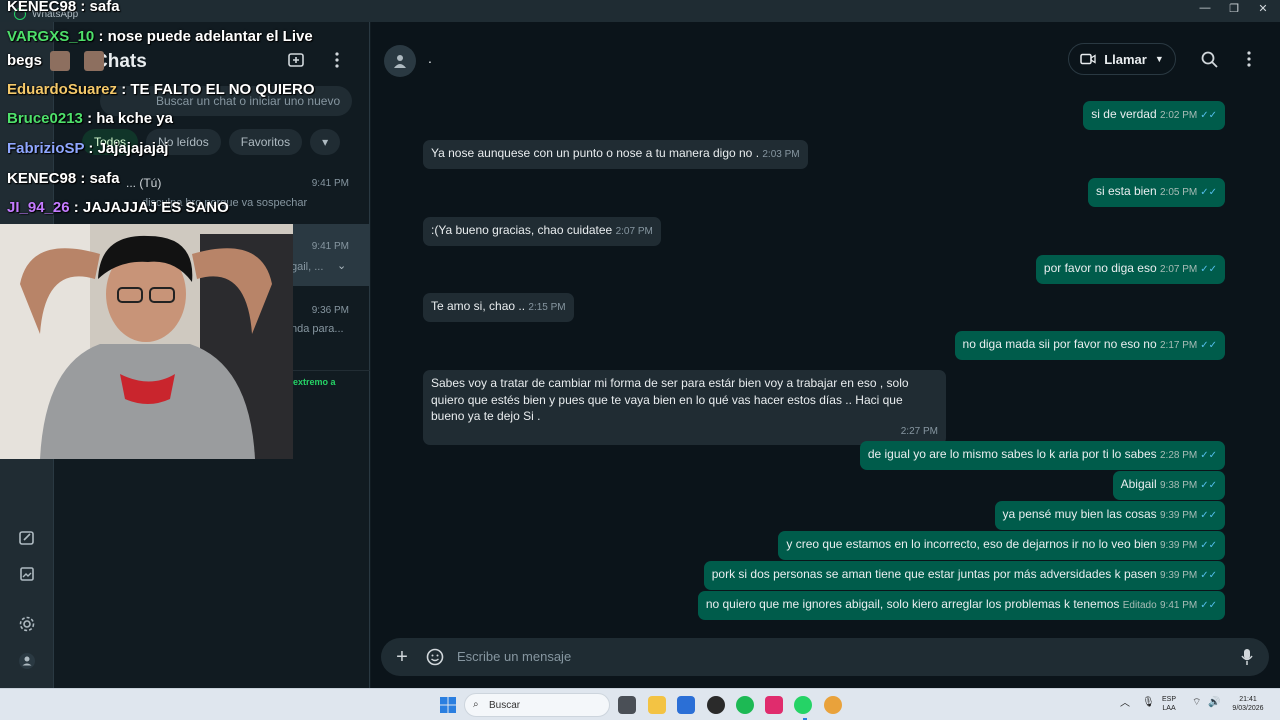 Image resolution: width=1280 pixels, height=720 pixels. Describe the element at coordinates (1156, 192) in the screenshot. I see `outgoing-message: si esta bien 2:05 PM ✓✓` at that location.